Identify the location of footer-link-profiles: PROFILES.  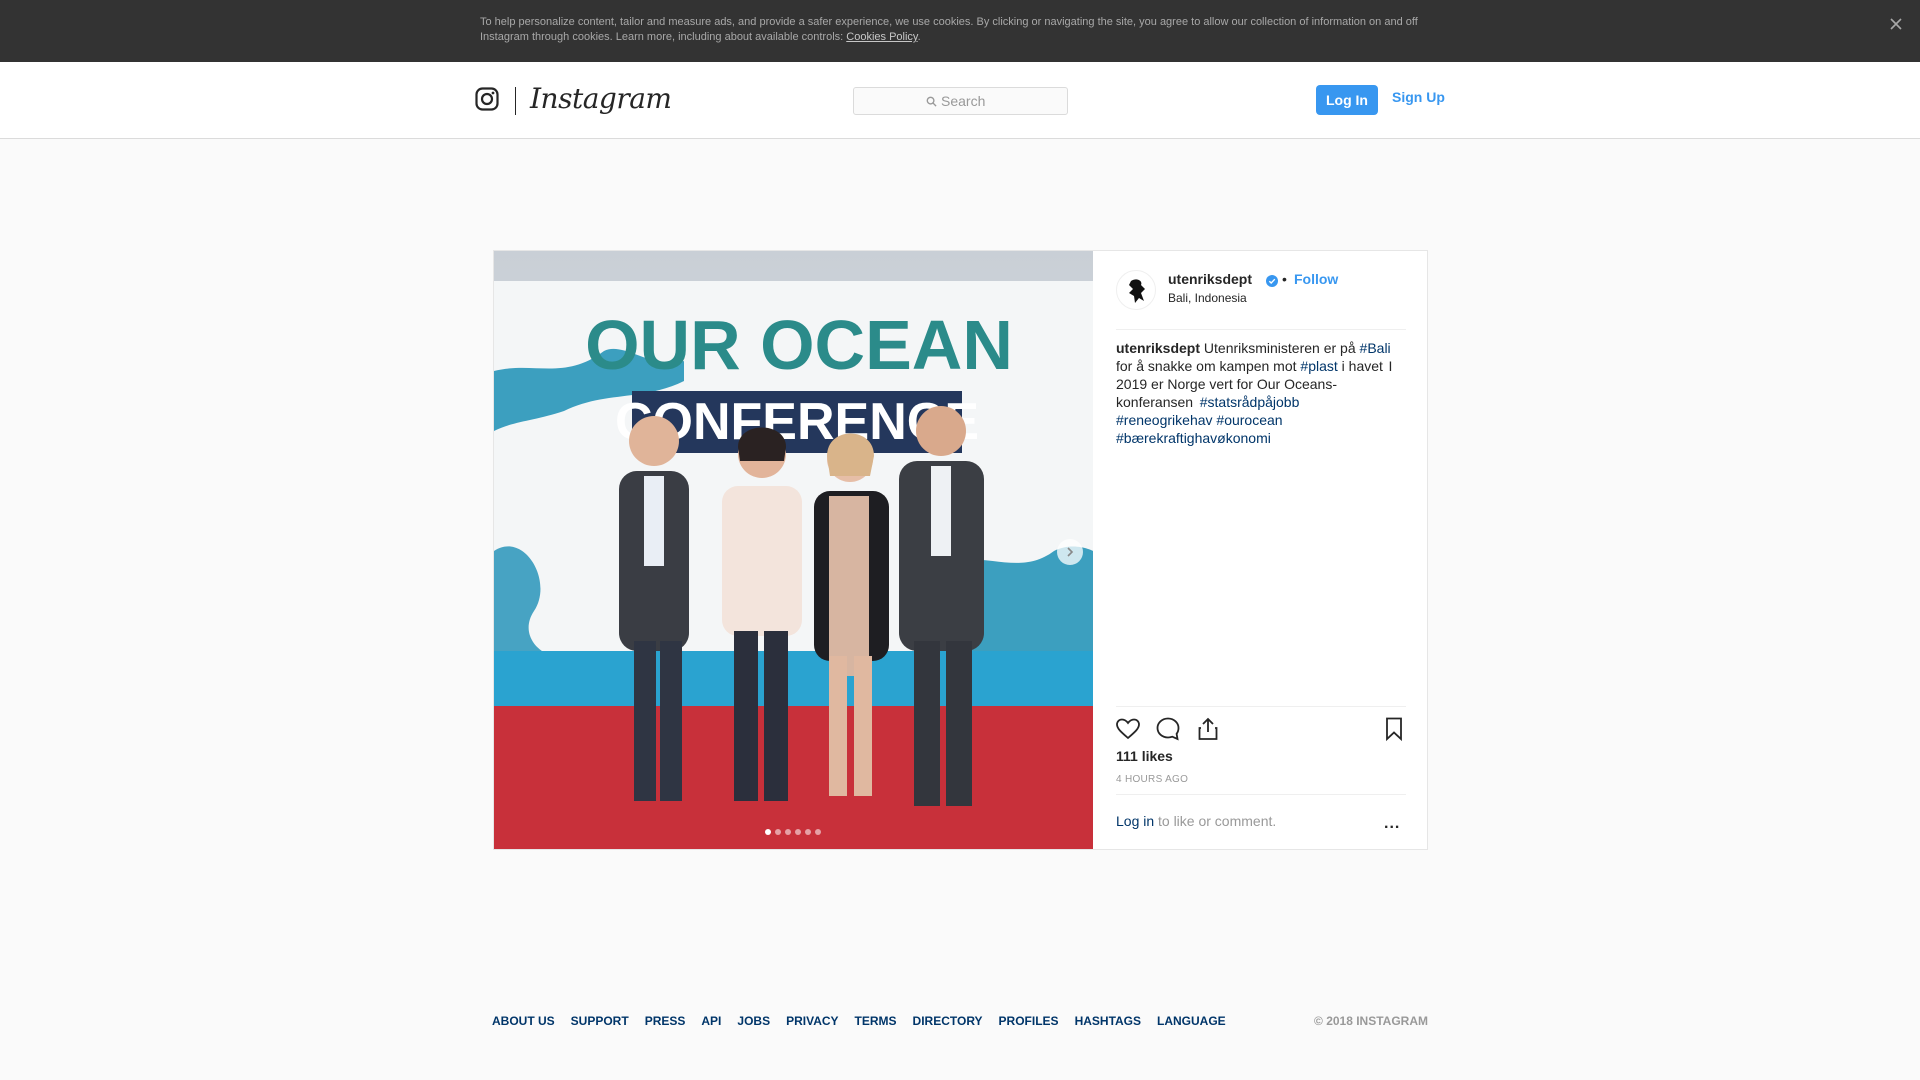
(1029, 1021).